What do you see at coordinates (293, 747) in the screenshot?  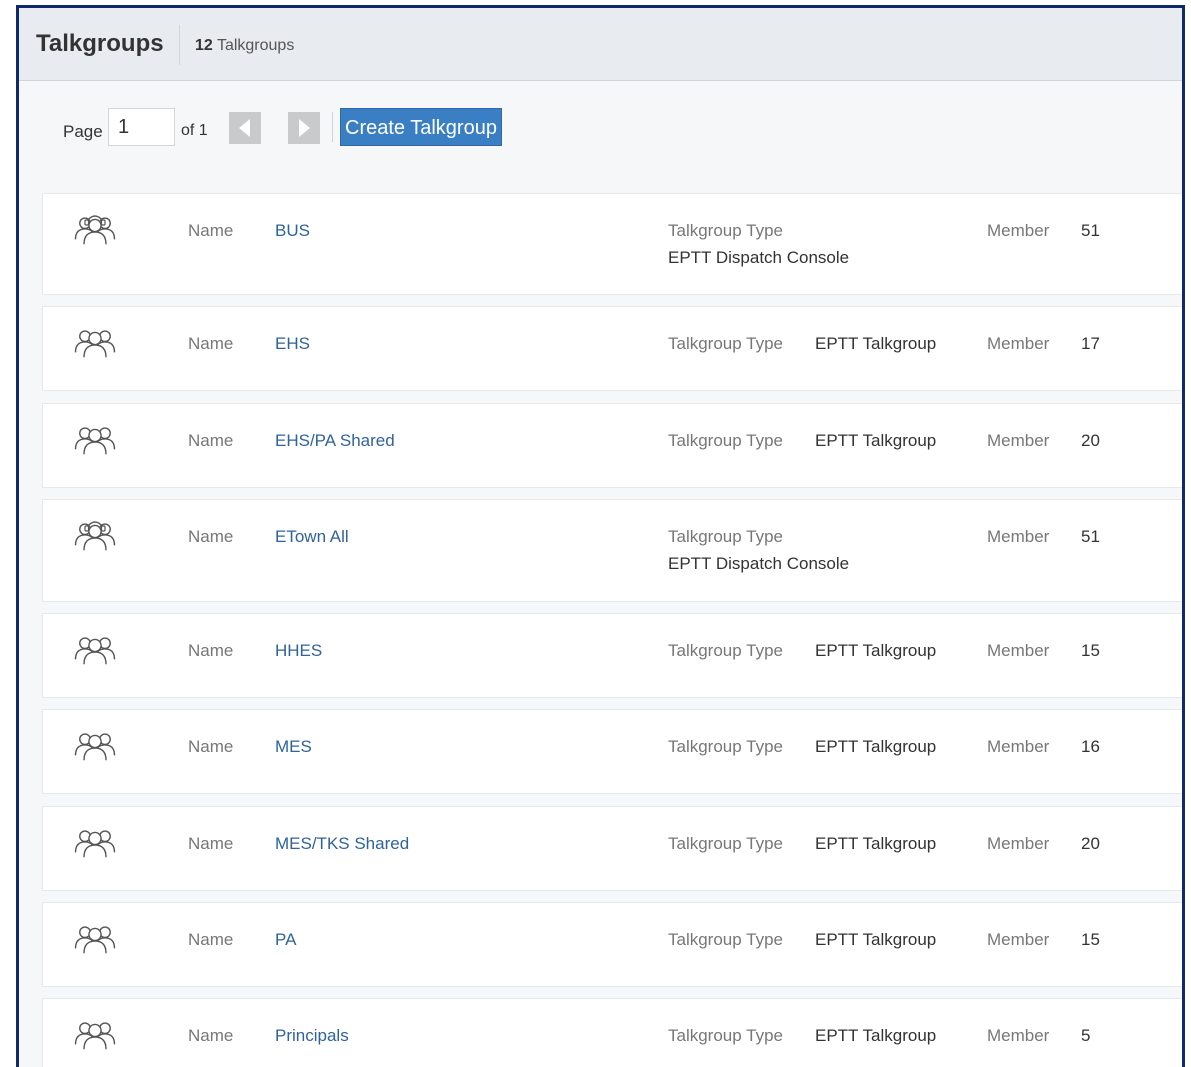 I see `talkgroup-name-link: MES` at bounding box center [293, 747].